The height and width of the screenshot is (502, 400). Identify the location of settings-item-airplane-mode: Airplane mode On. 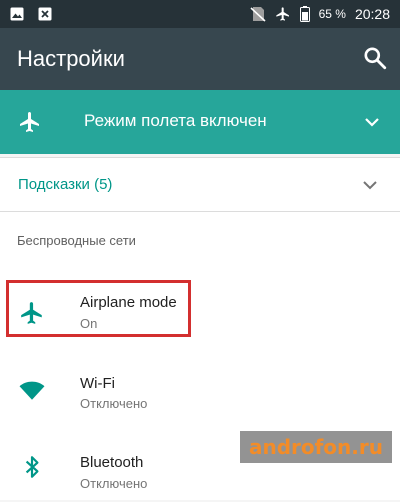
(200, 314).